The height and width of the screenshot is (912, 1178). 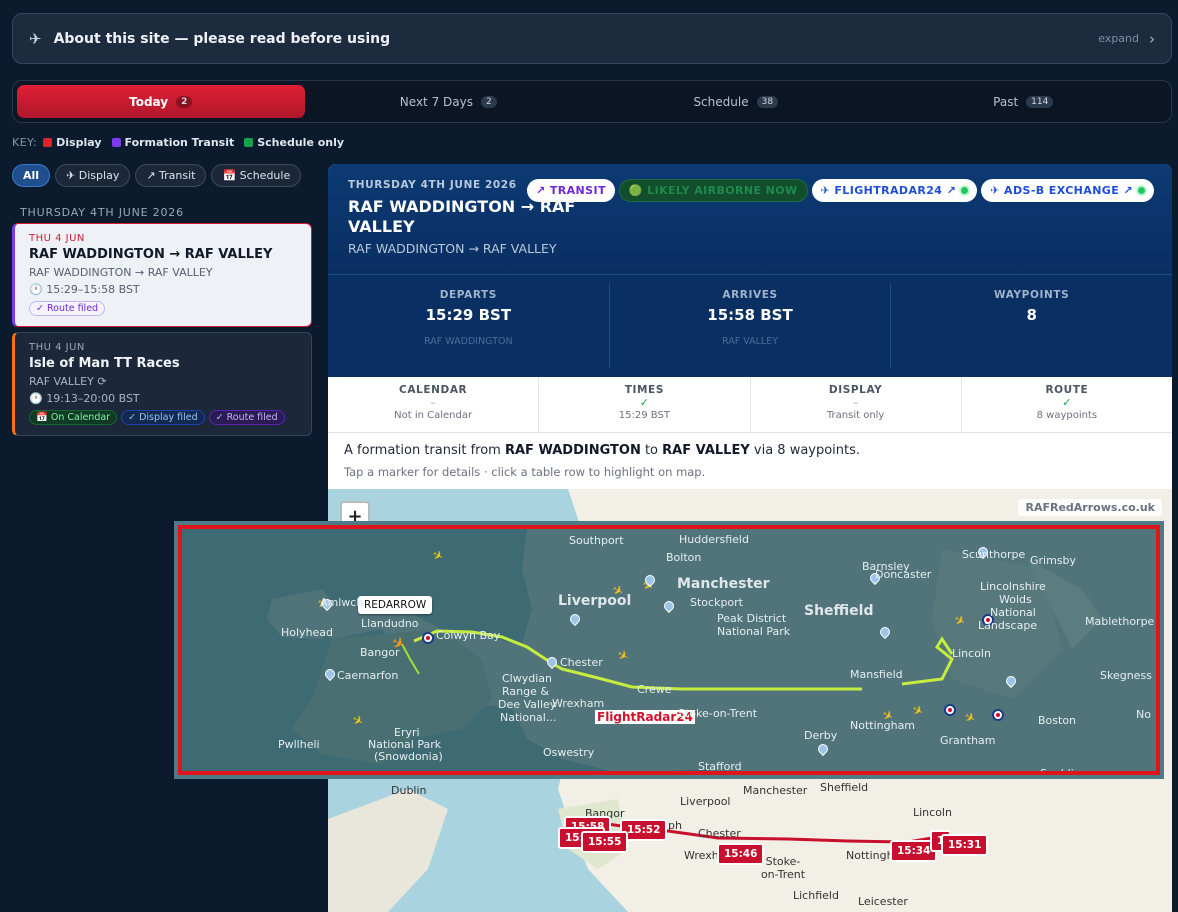 What do you see at coordinates (968, 740) in the screenshot?
I see `place-label: Grantham` at bounding box center [968, 740].